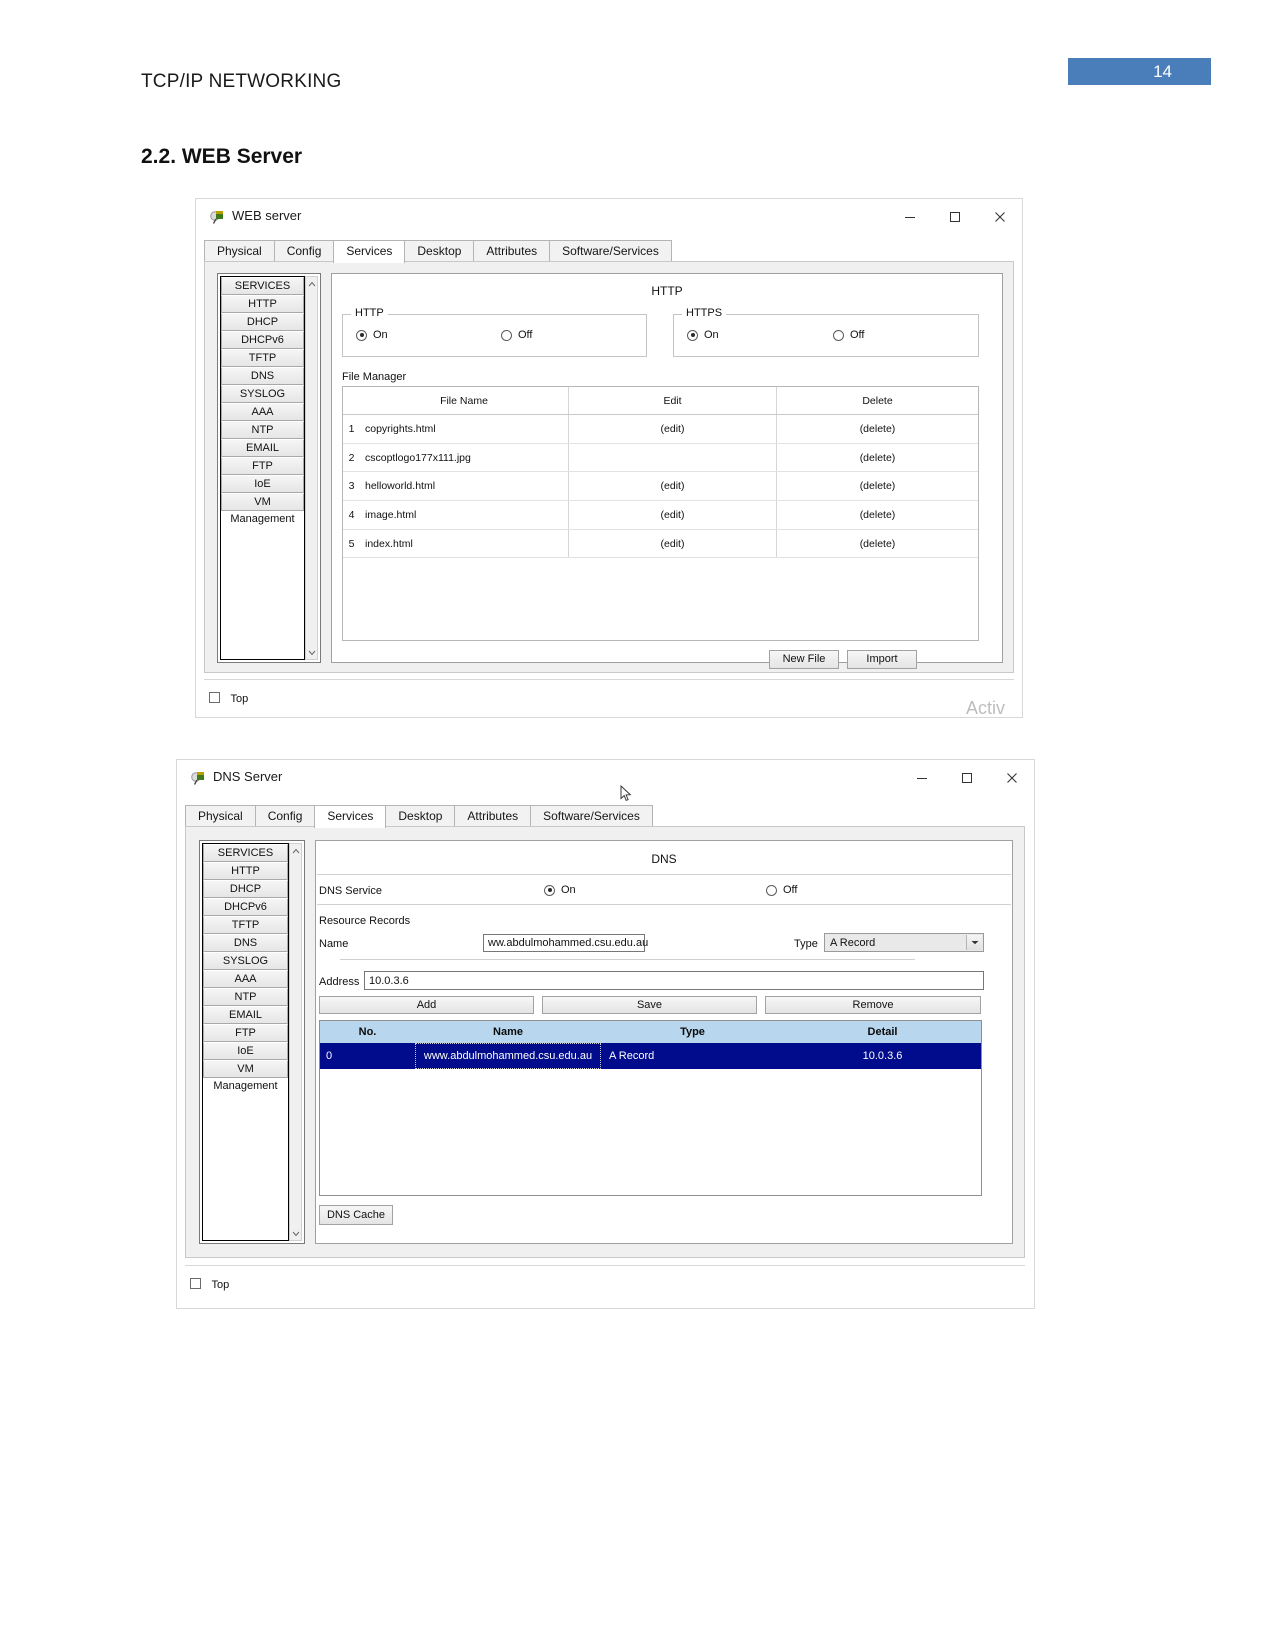  What do you see at coordinates (781, 890) in the screenshot?
I see `dns-service-off-radio: Off` at bounding box center [781, 890].